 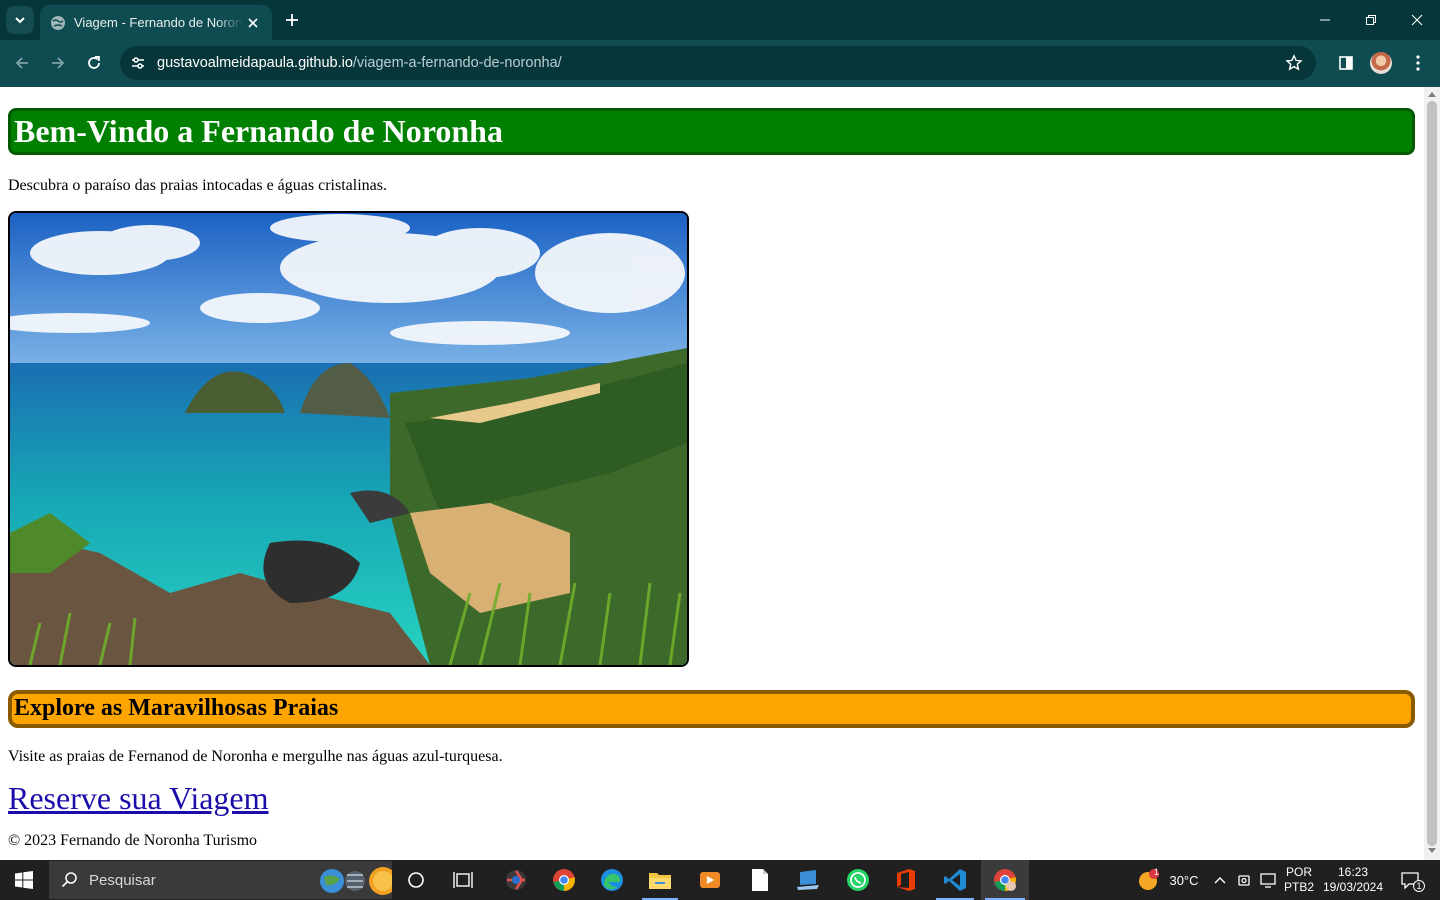 I want to click on reload-button, so click(x=94, y=63).